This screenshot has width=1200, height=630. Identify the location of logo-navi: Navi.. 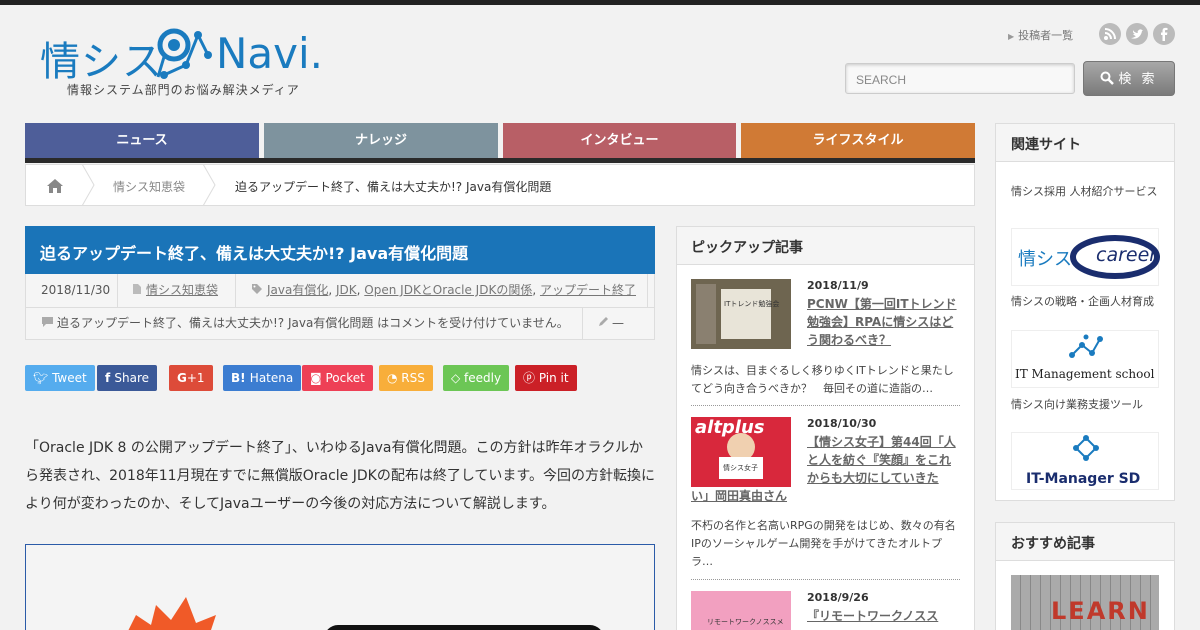
(270, 53).